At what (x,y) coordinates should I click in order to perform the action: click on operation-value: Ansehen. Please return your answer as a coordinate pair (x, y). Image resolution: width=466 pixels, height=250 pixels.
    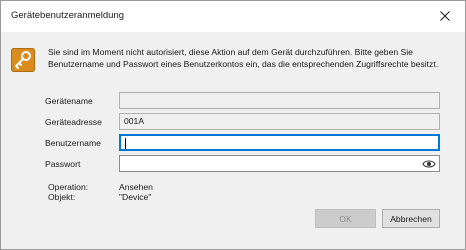
    Looking at the image, I should click on (136, 187).